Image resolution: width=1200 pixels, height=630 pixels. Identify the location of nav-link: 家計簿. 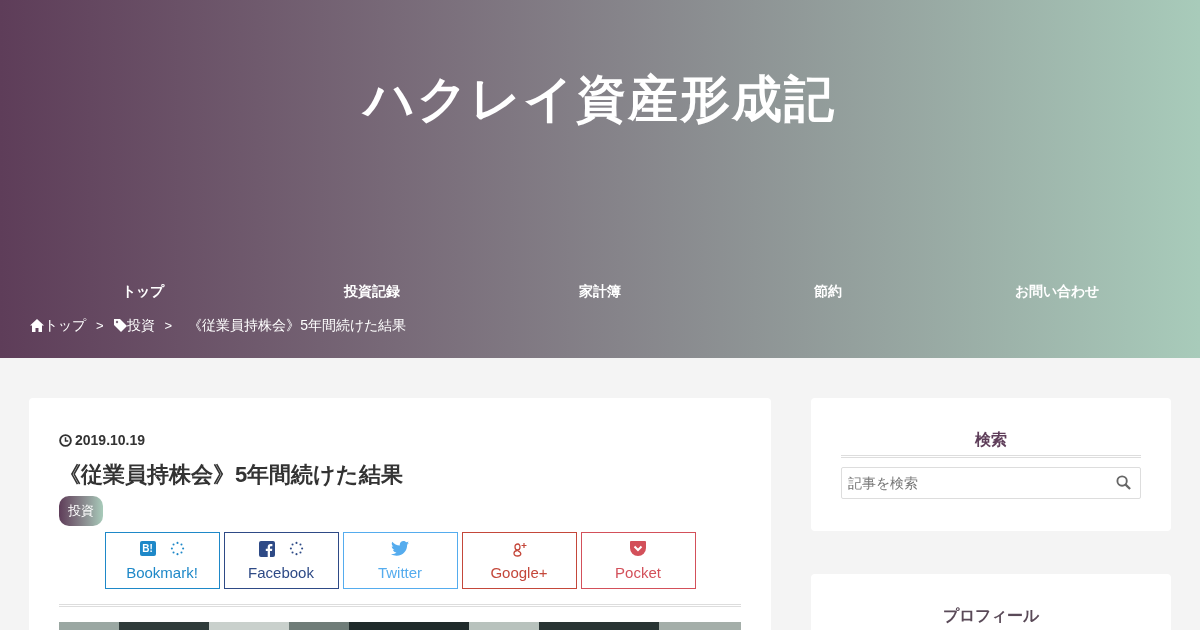
(600, 291).